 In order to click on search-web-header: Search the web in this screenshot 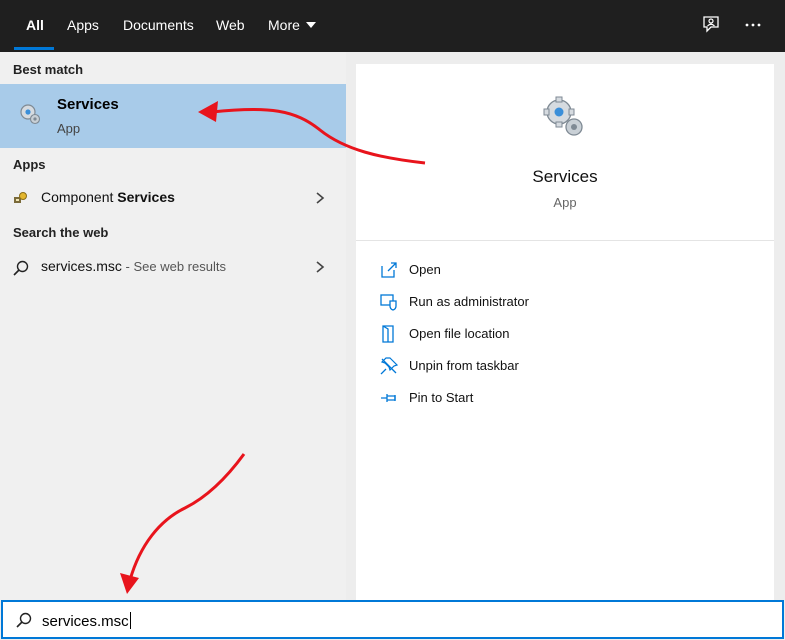, I will do `click(61, 232)`.